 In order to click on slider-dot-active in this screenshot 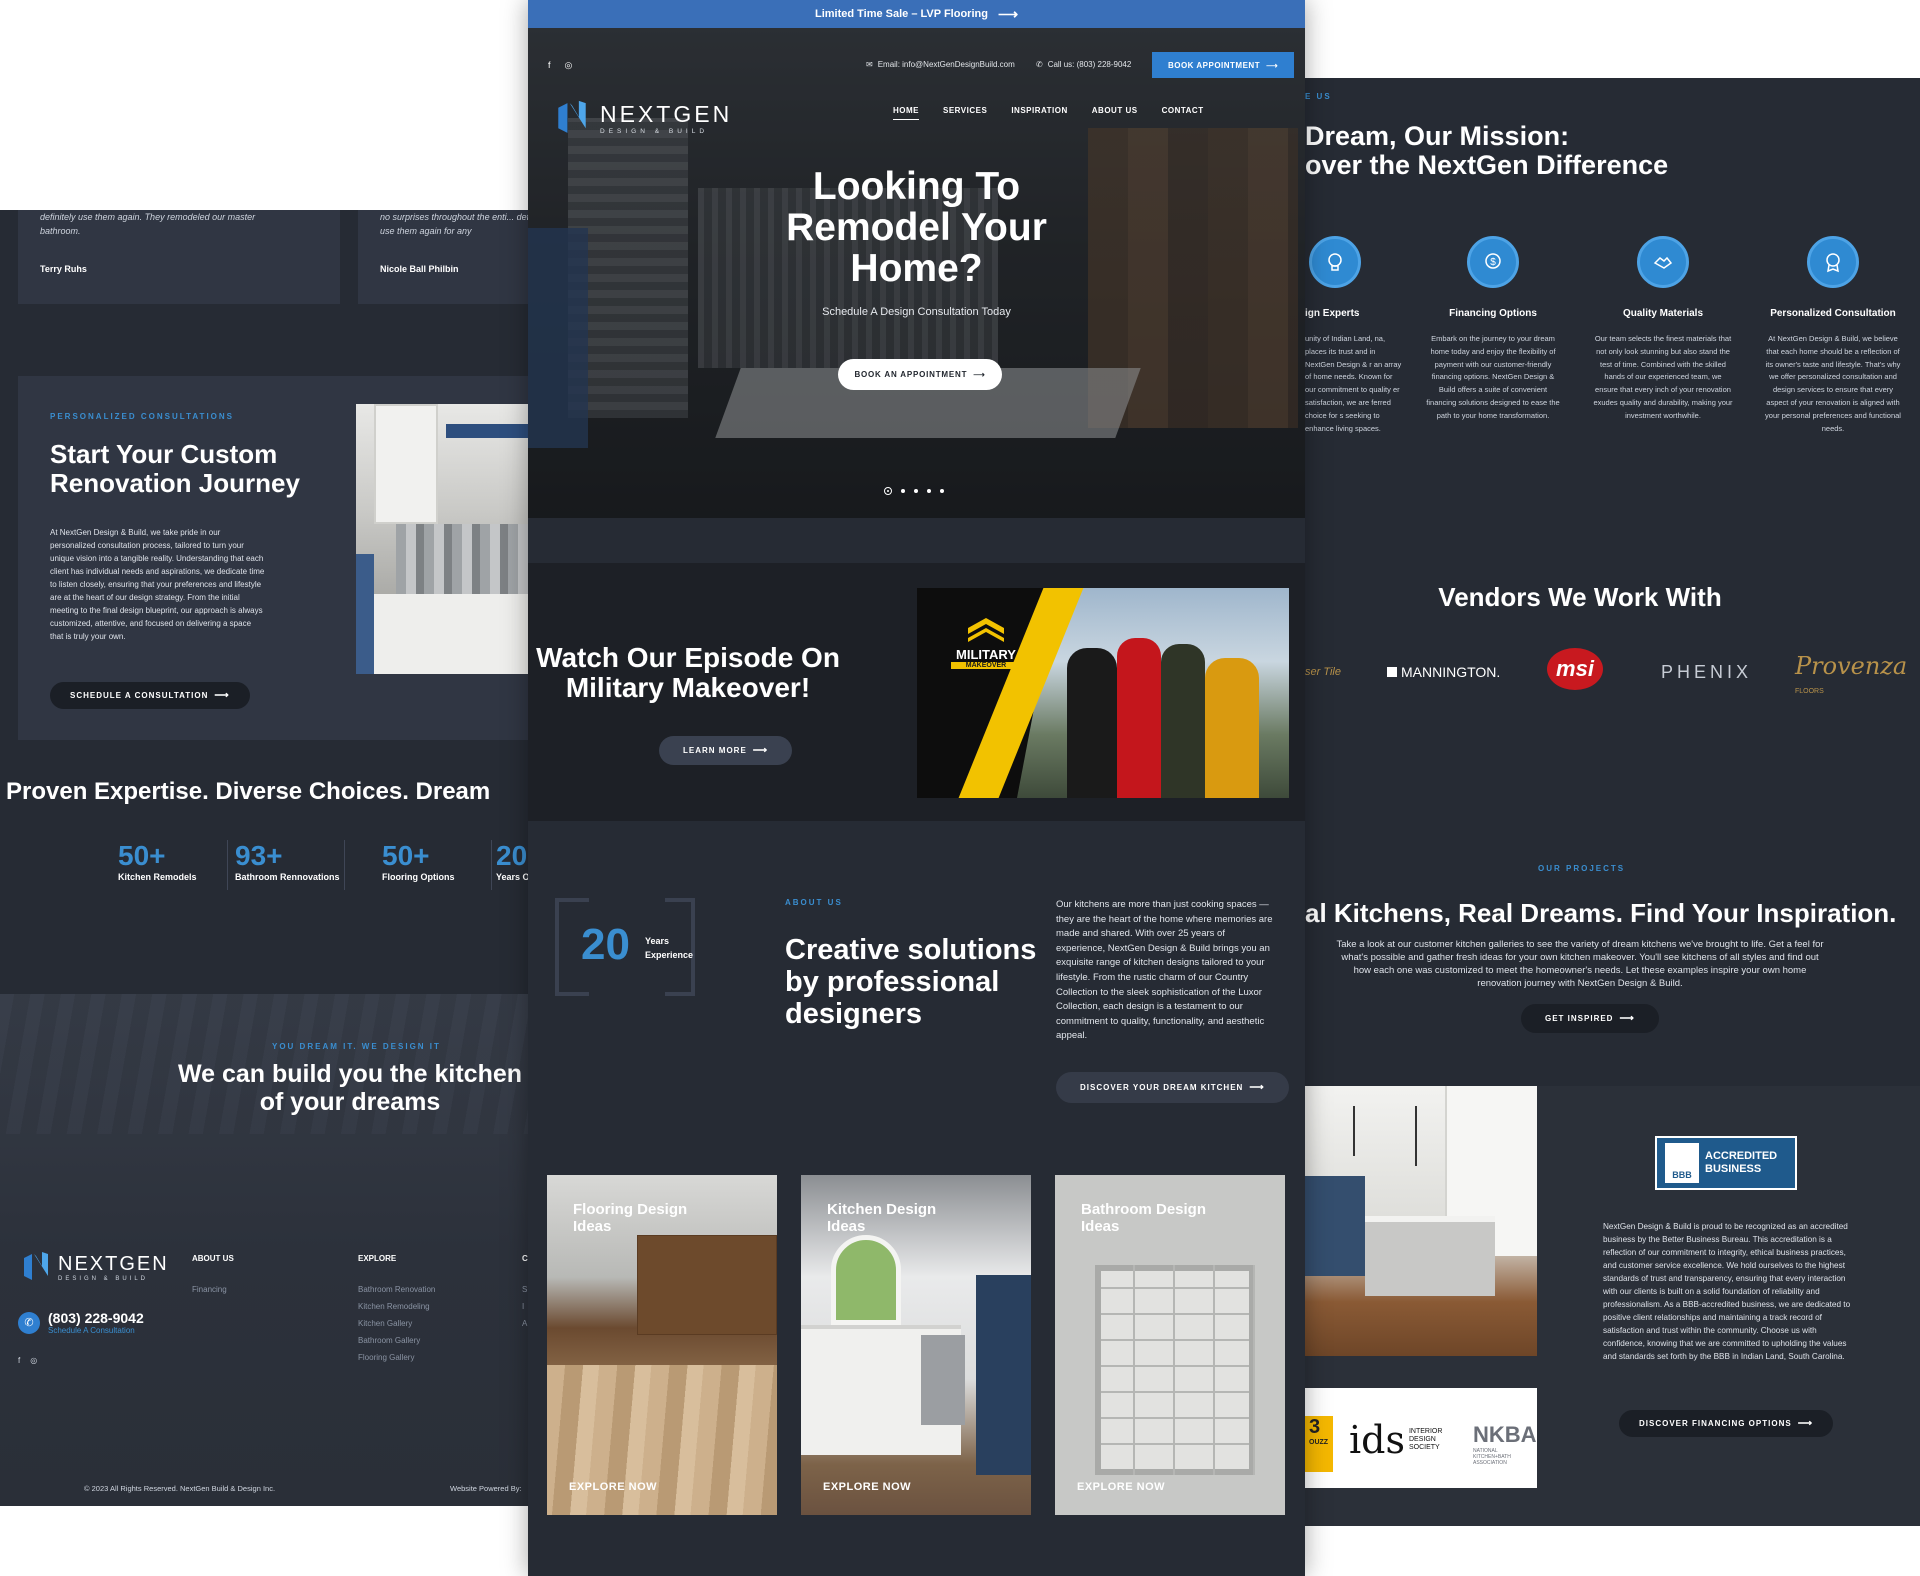, I will do `click(888, 491)`.